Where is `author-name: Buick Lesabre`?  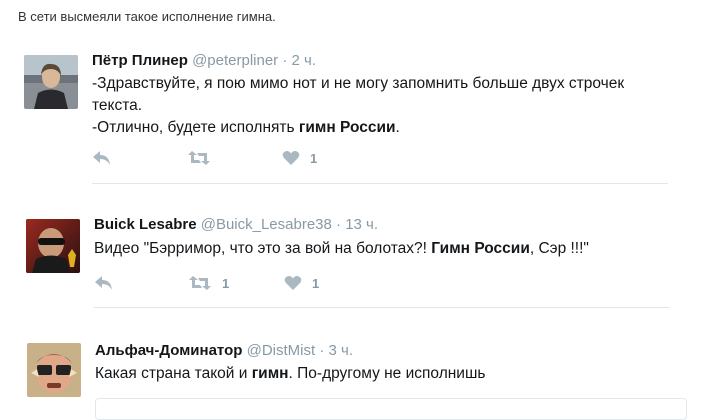 author-name: Buick Lesabre is located at coordinates (145, 224).